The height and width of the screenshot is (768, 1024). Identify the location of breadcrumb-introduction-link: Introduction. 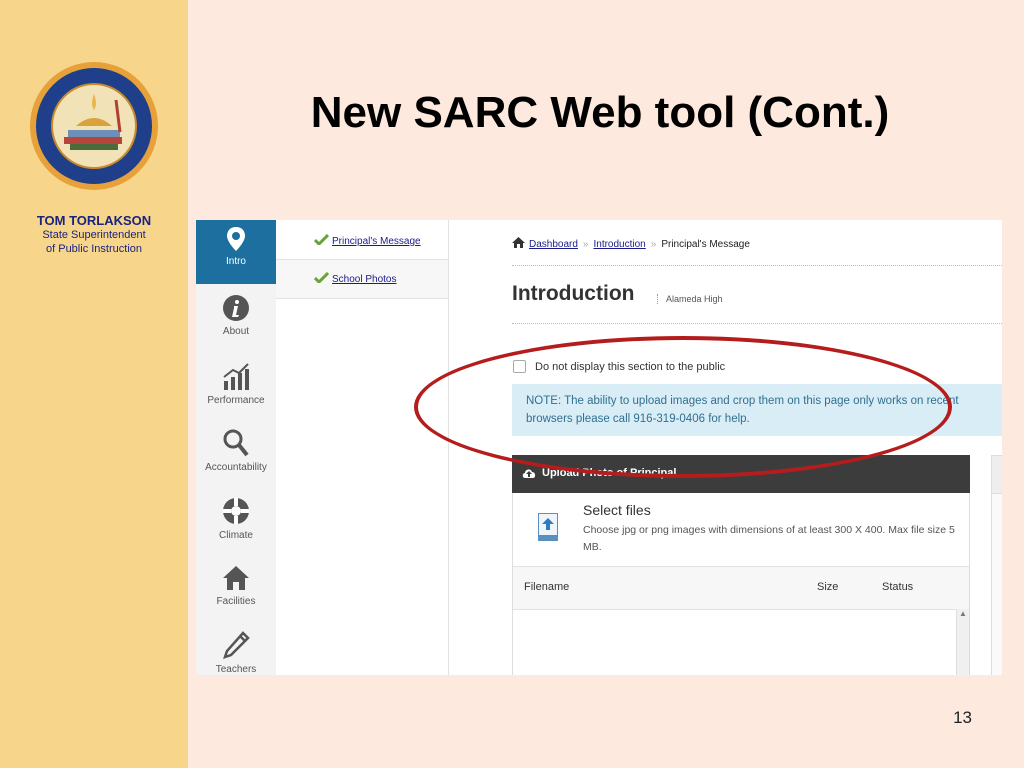
(619, 244).